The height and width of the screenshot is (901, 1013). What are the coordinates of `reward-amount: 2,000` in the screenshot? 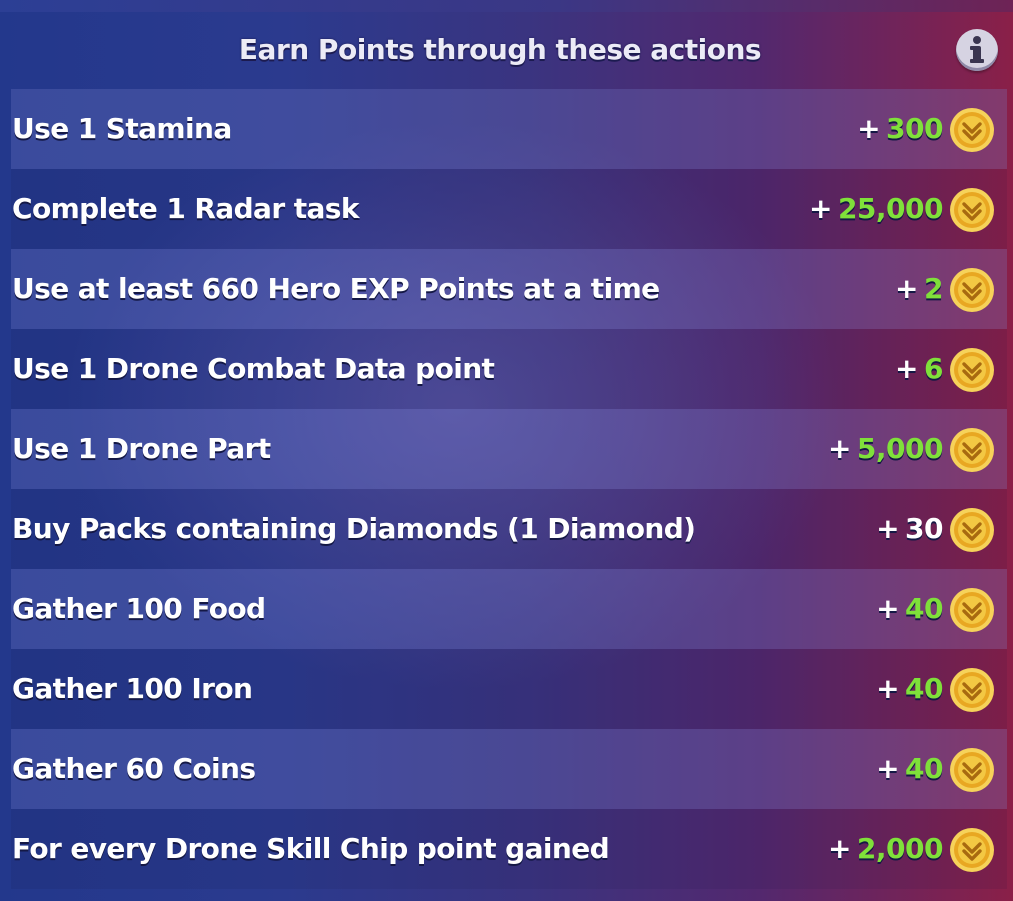 It's located at (900, 848).